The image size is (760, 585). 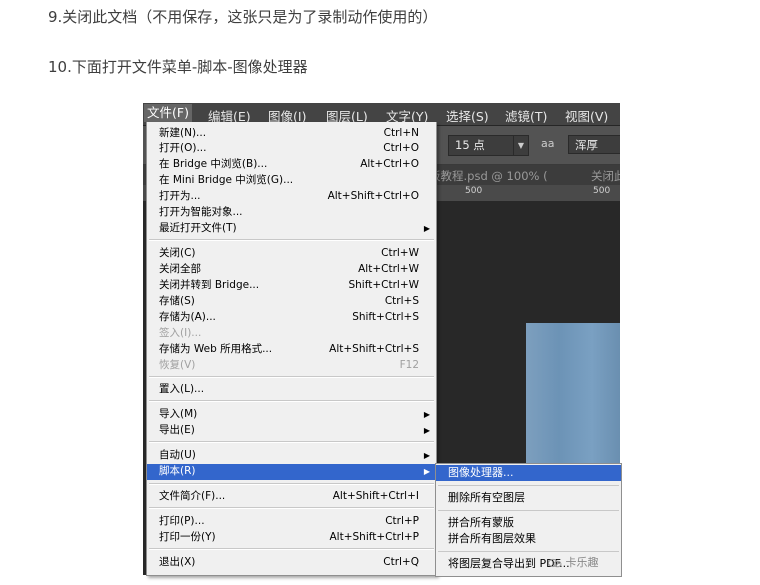 I want to click on menu-view: 视图(V), so click(x=586, y=115).